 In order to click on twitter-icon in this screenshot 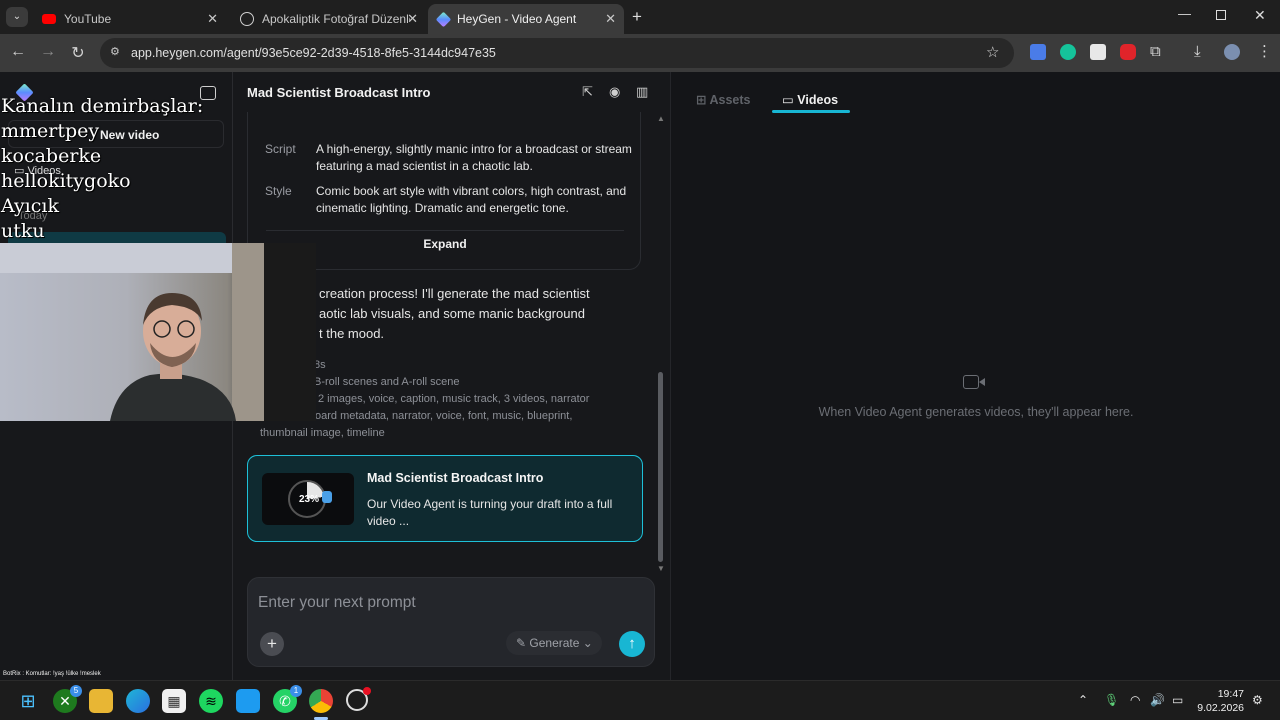, I will do `click(248, 701)`.